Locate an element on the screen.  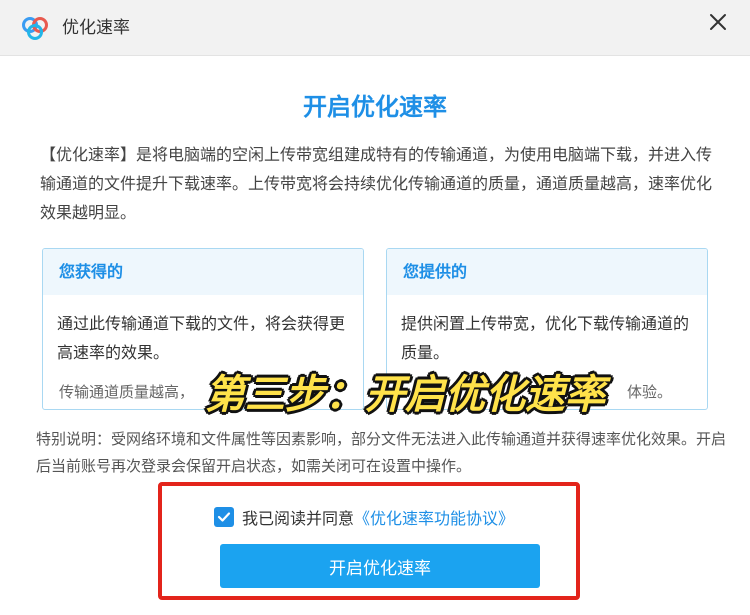
benefit-card-title: 您获得的 is located at coordinates (203, 272).